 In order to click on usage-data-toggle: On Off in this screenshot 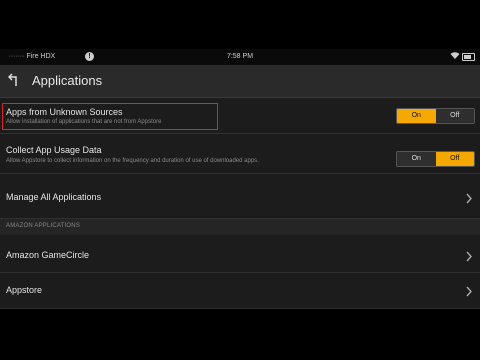, I will do `click(435, 159)`.